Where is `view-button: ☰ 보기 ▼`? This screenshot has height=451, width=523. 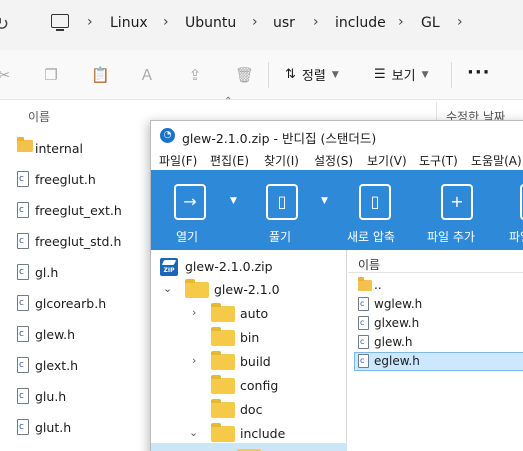 view-button: ☰ 보기 ▼ is located at coordinates (401, 74).